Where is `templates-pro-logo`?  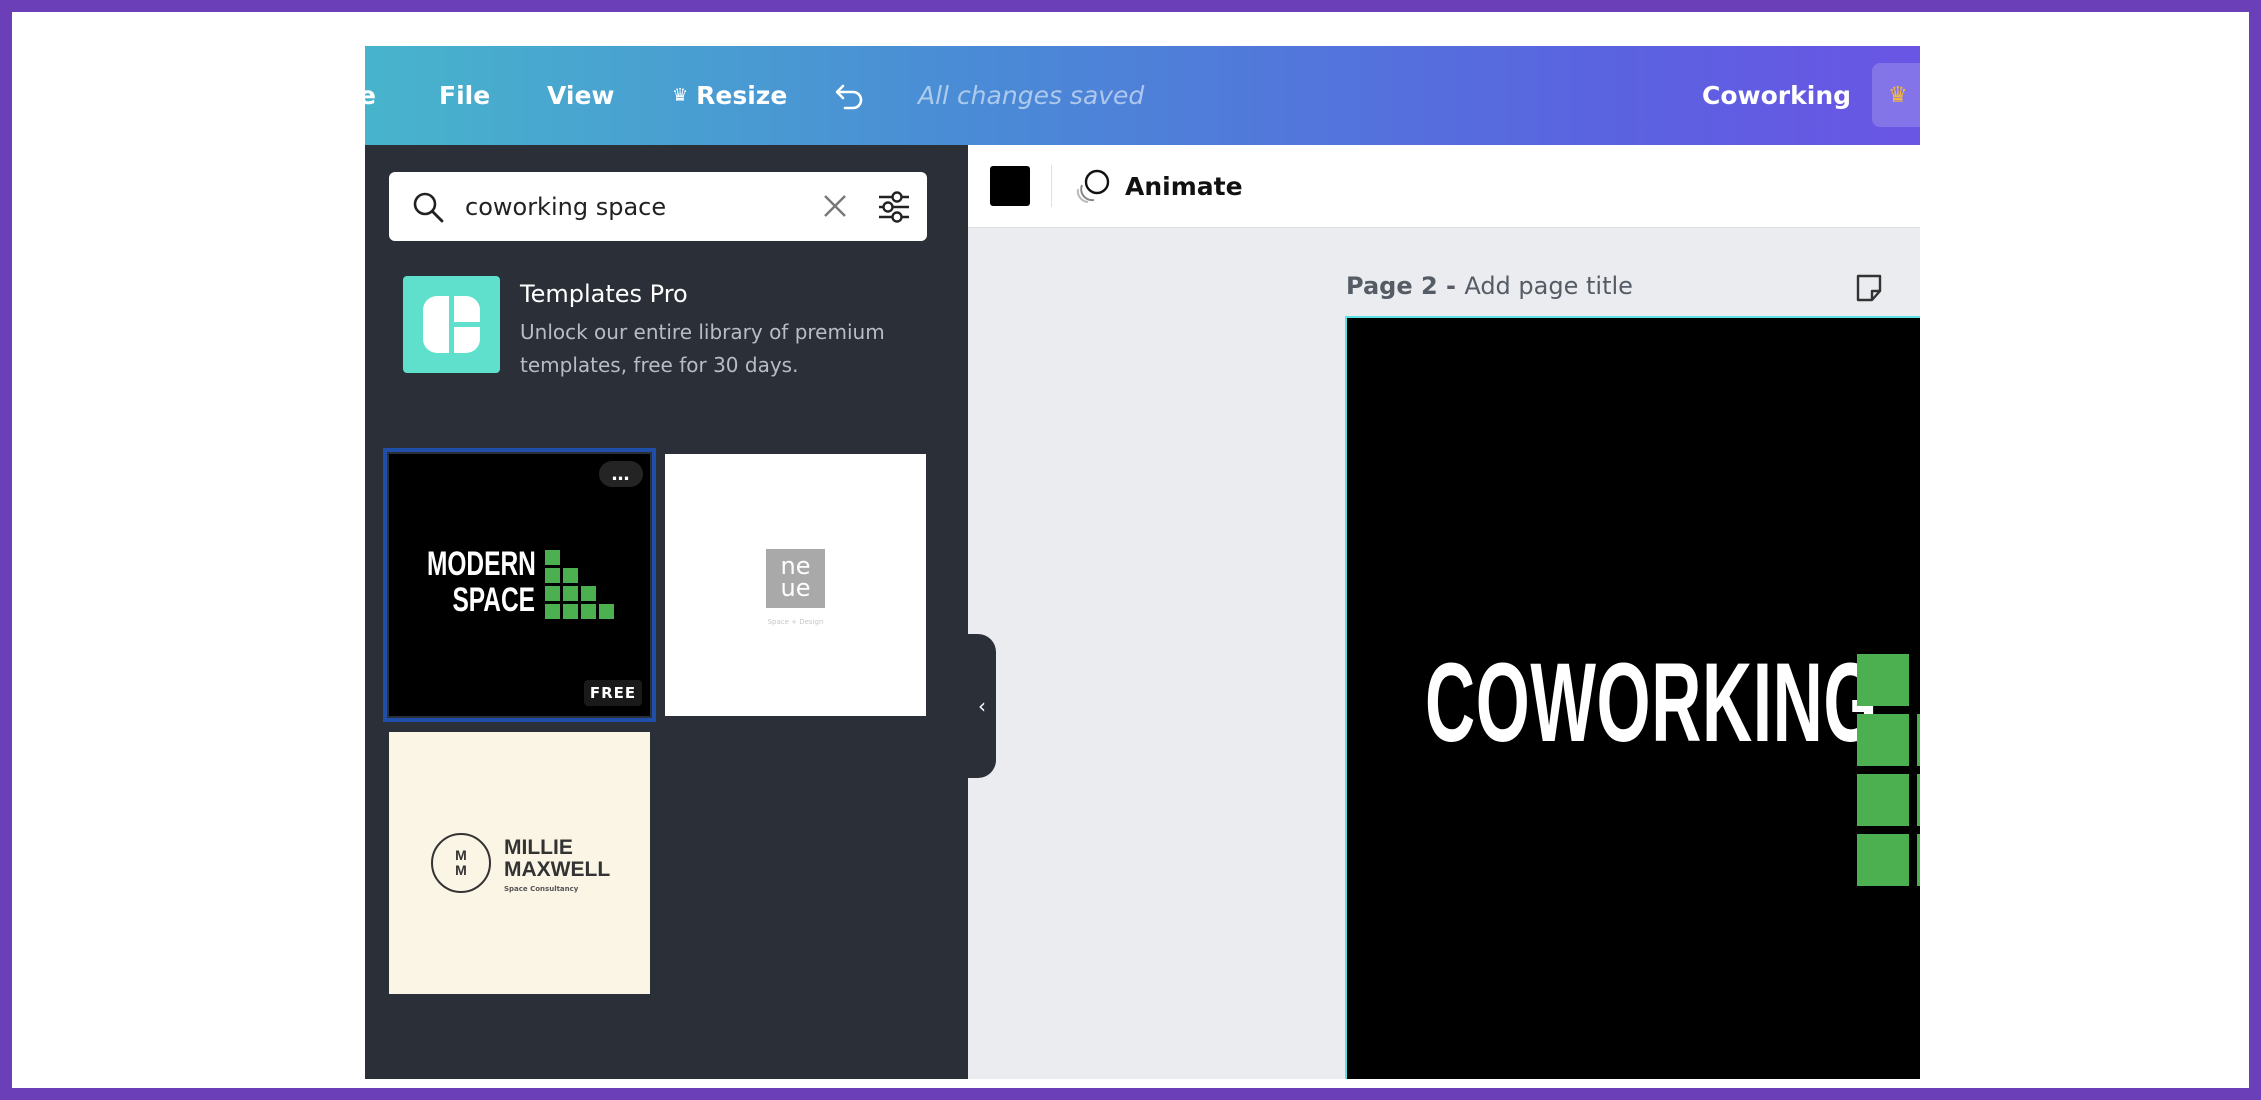 templates-pro-logo is located at coordinates (451, 324).